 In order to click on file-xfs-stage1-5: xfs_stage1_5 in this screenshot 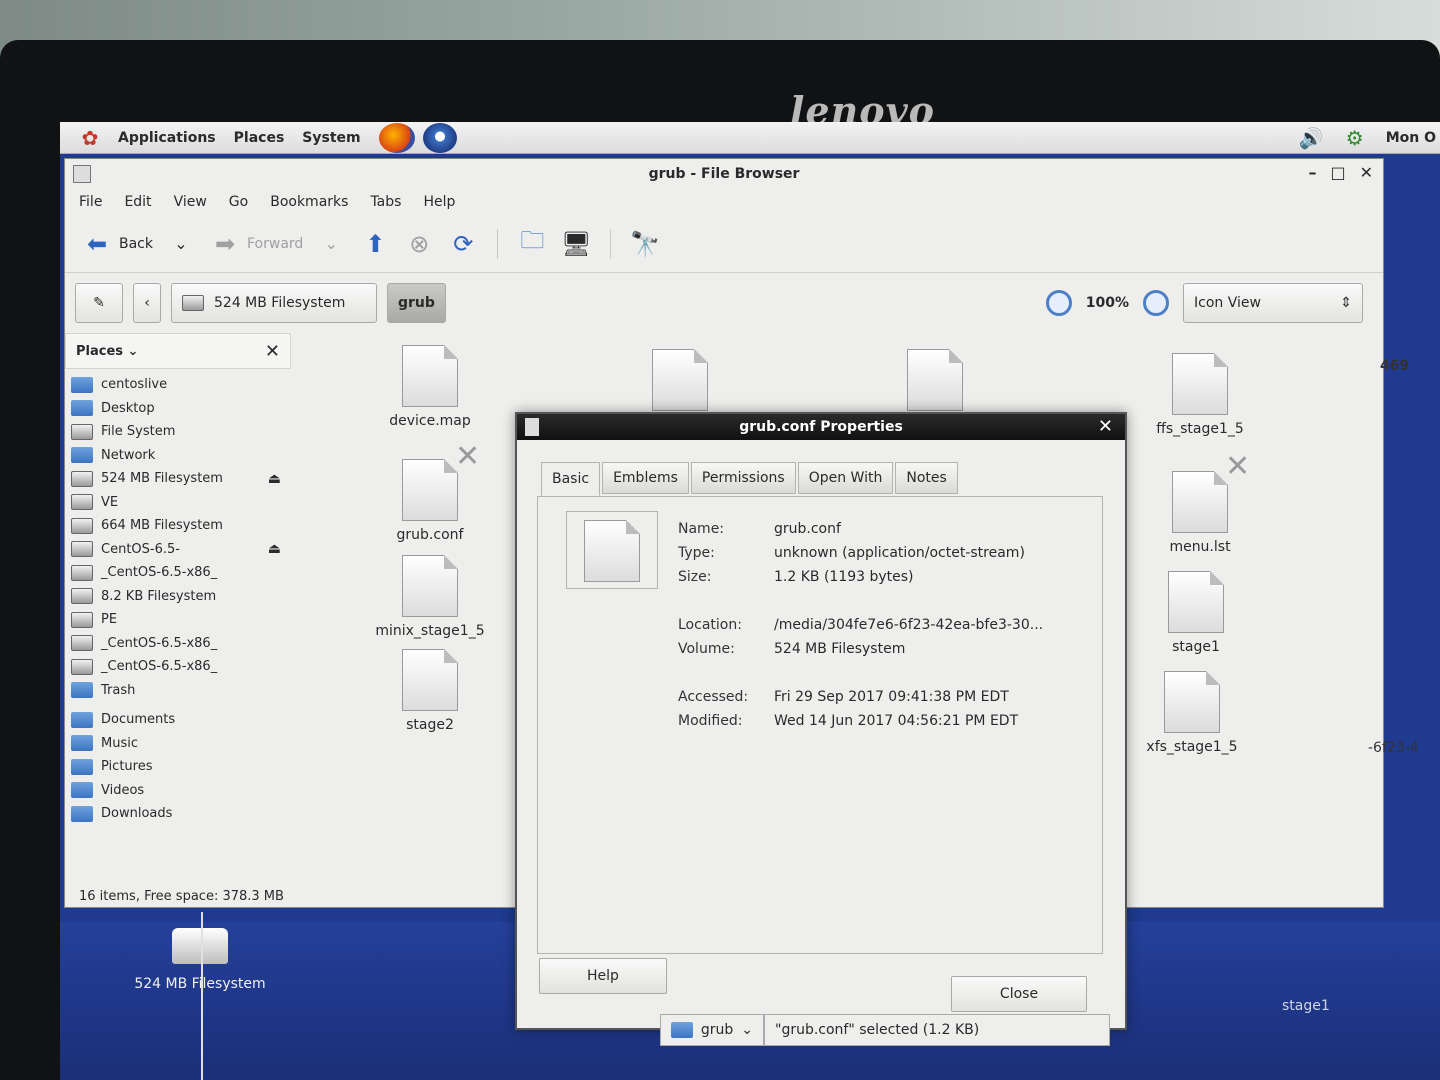, I will do `click(1192, 713)`.